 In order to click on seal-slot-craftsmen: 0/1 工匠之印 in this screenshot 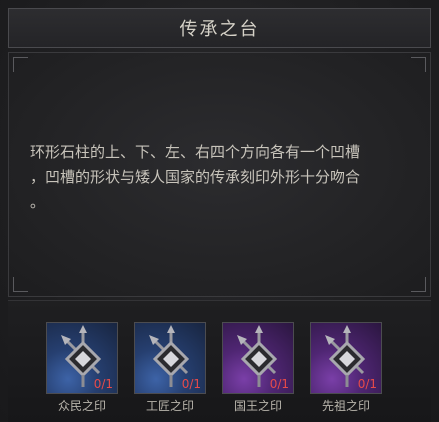, I will do `click(170, 368)`.